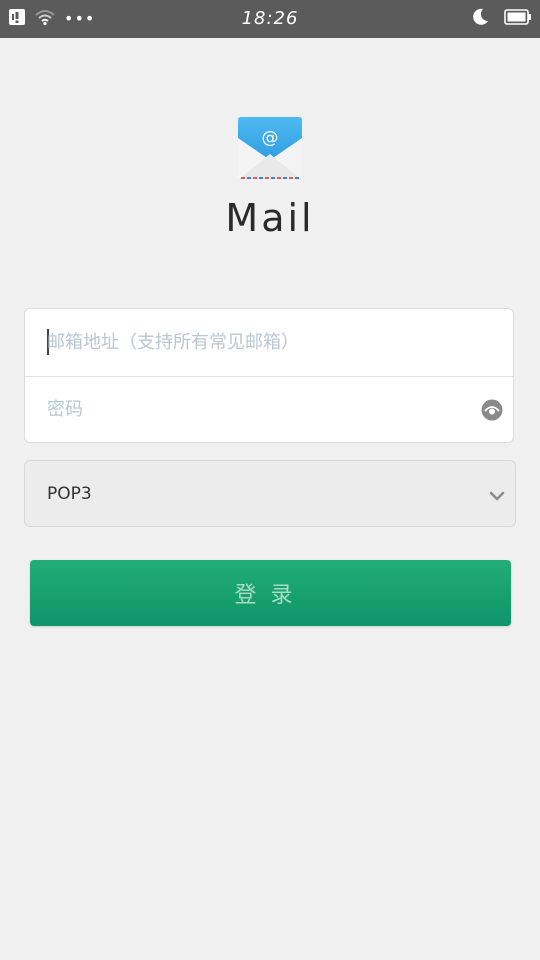 The height and width of the screenshot is (960, 540). Describe the element at coordinates (270, 151) in the screenshot. I see `mail-envelope-icon: @` at that location.